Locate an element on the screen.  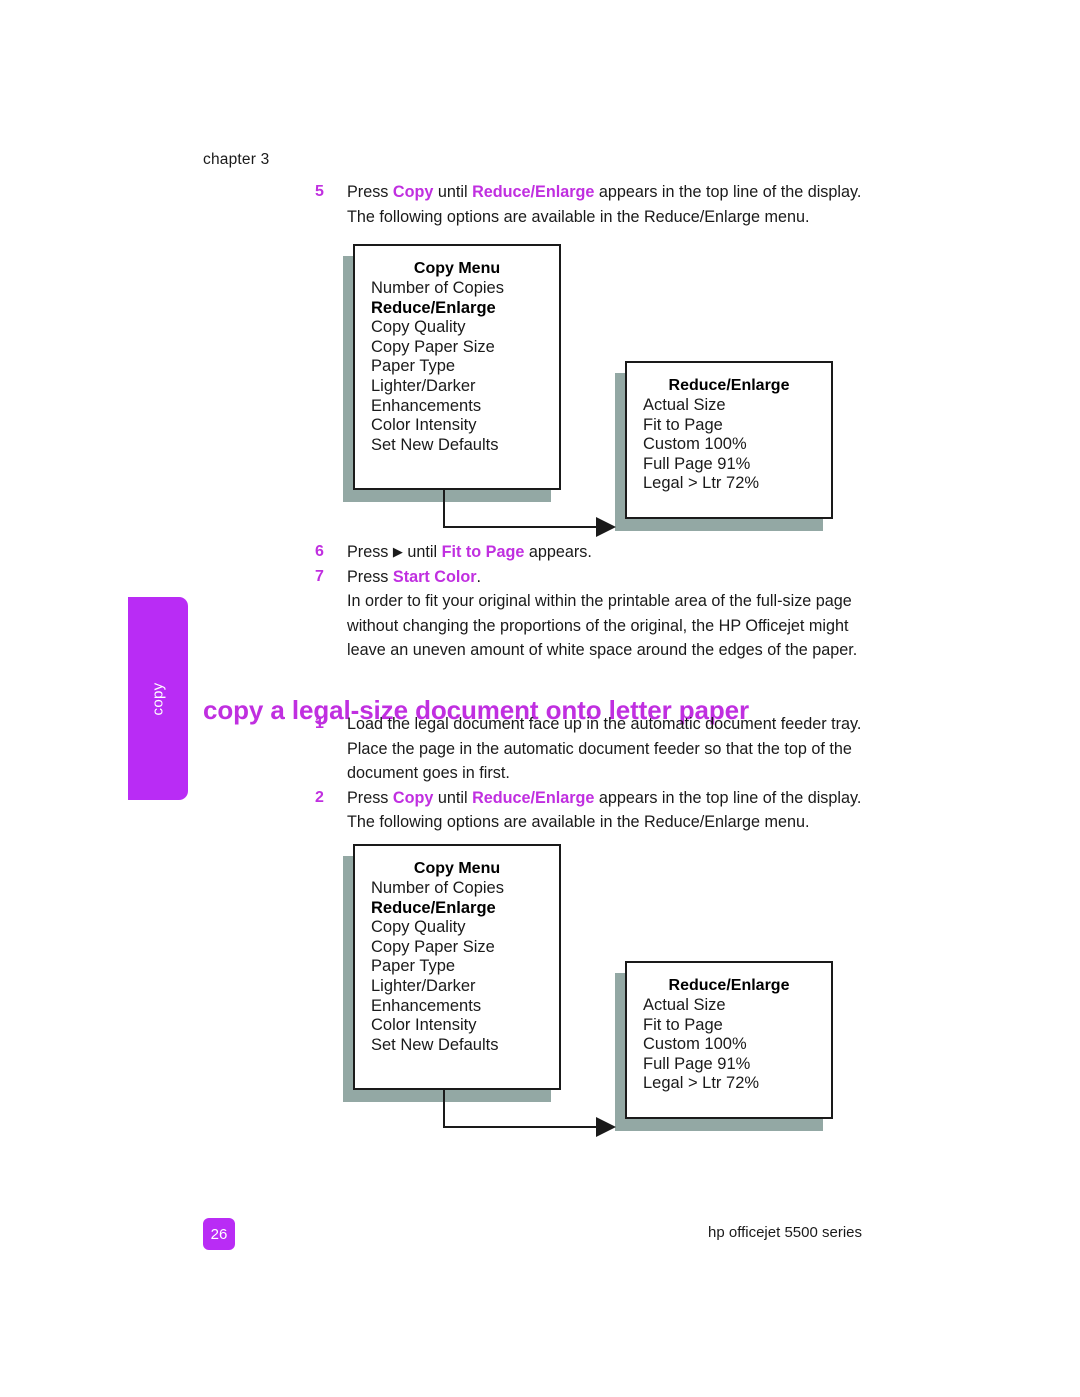
section-side-tab-label: copy is located at coordinates (158, 698).